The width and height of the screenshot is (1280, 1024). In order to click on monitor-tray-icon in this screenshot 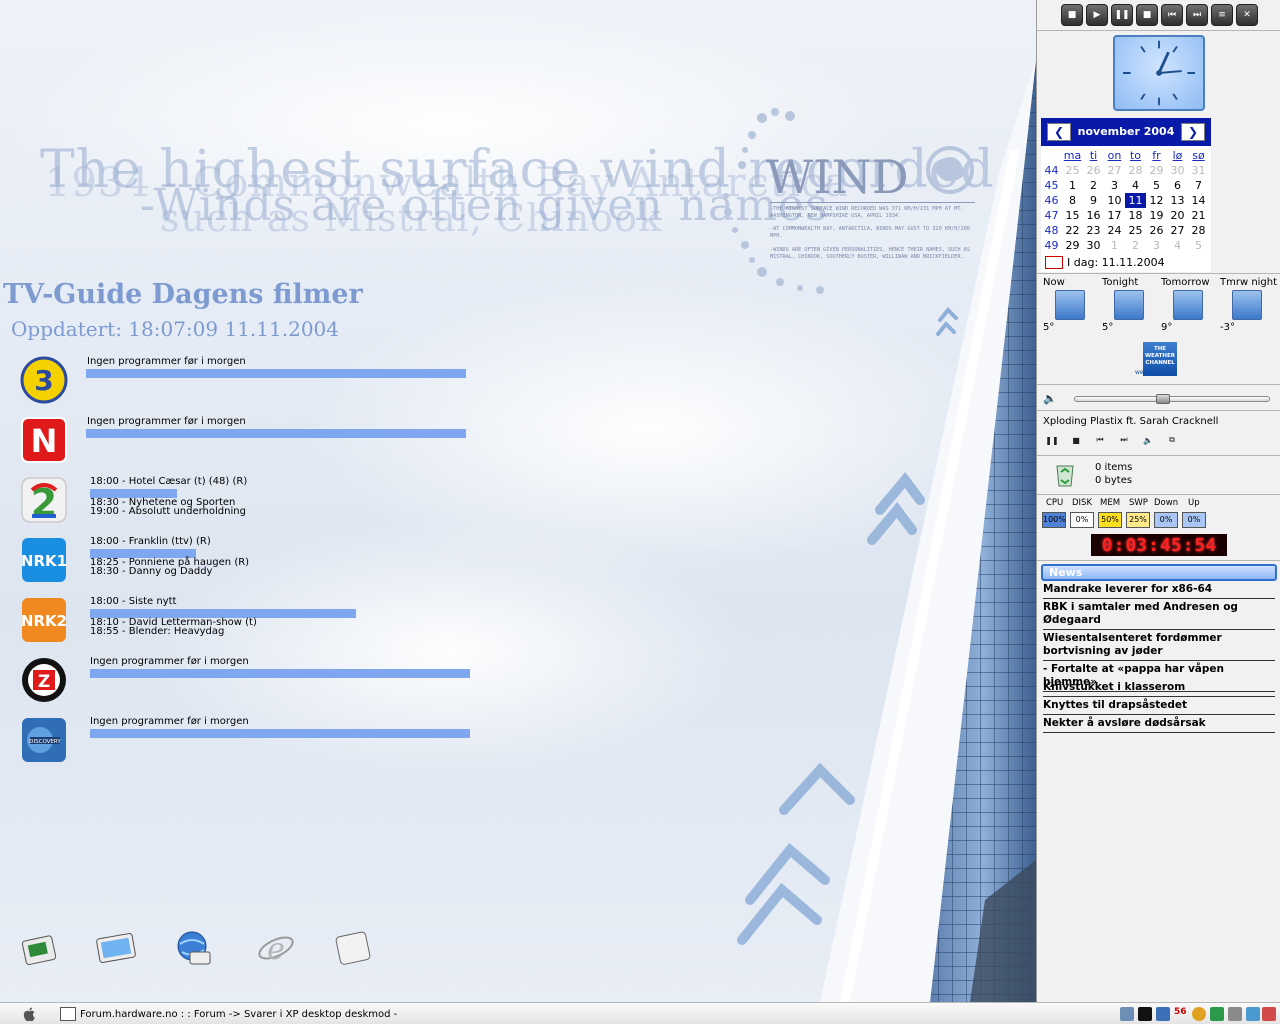, I will do `click(1163, 1014)`.